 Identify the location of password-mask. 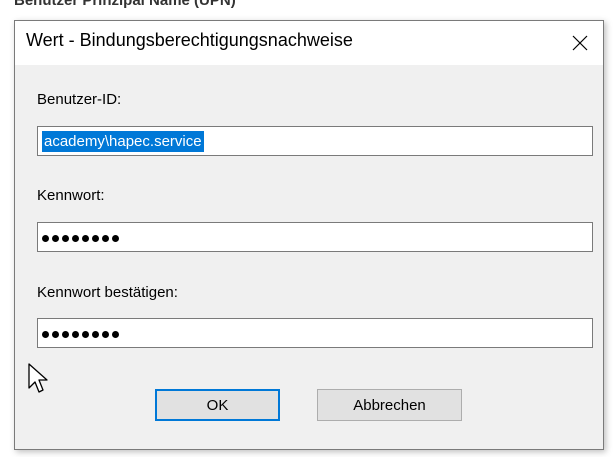
(80, 235).